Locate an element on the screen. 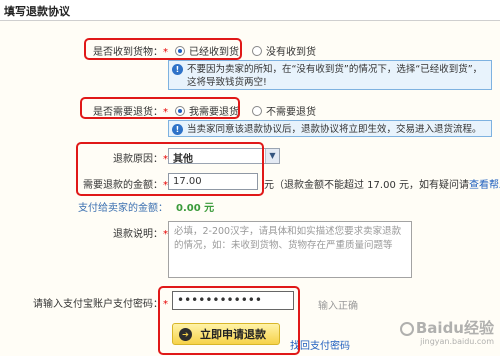 This screenshot has height=356, width=500. return-notice: ! 当卖家同意该退款协议后，退款协议将立即生效，交易进入退货流程。 is located at coordinates (330, 128).